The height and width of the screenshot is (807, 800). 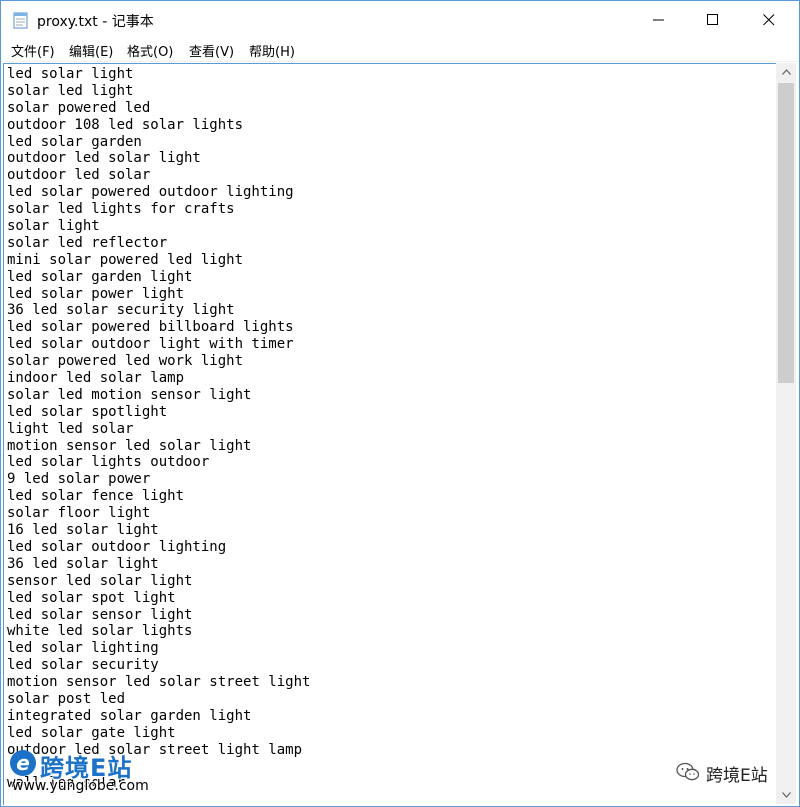 I want to click on menu-format: 格式(O), so click(x=150, y=50).